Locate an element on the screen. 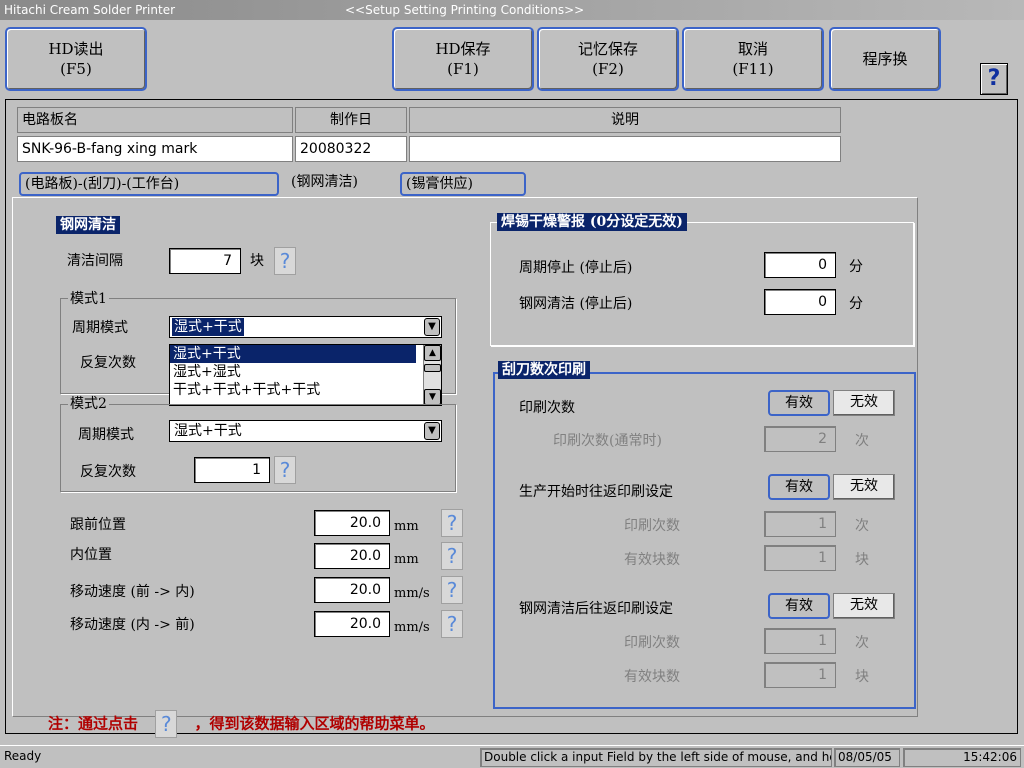  print-count-normal-label: 印刷次数(通常时) is located at coordinates (607, 441).